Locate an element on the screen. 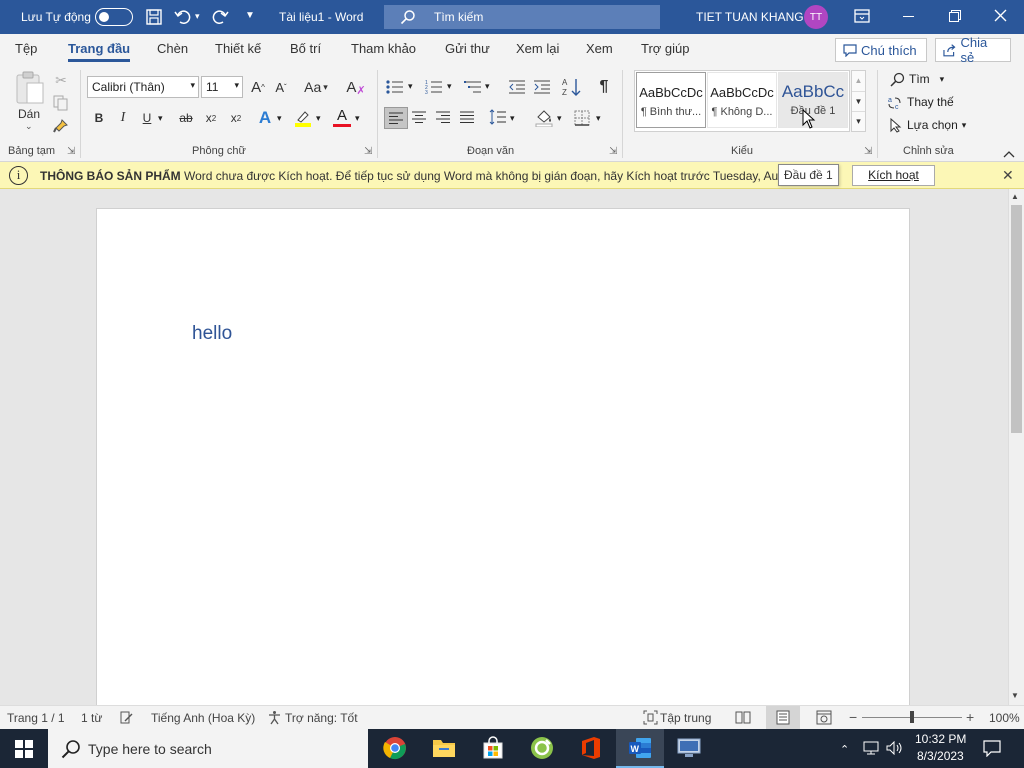 This screenshot has height=768, width=1024. zoom-slider-thumb is located at coordinates (912, 717).